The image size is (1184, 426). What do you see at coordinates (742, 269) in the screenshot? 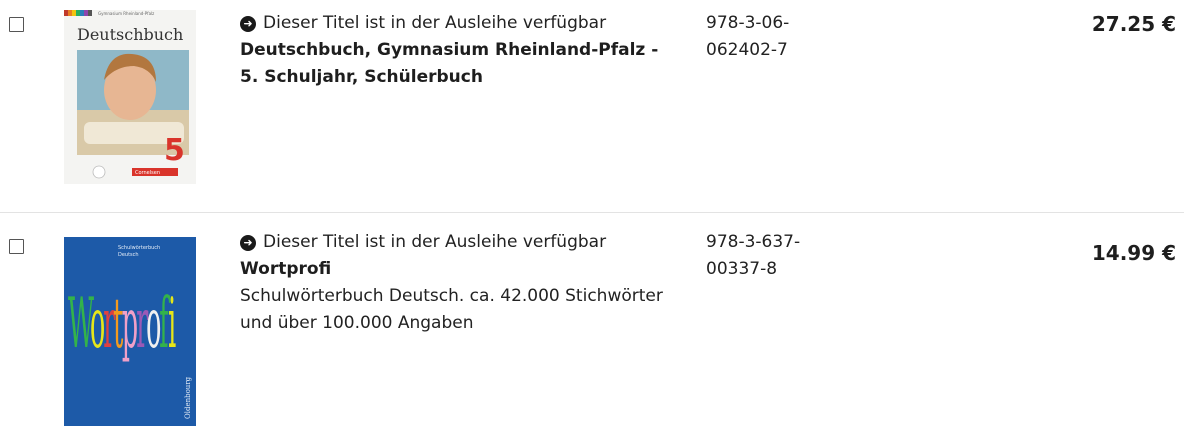
I see `isbn-part2: 00337-8` at bounding box center [742, 269].